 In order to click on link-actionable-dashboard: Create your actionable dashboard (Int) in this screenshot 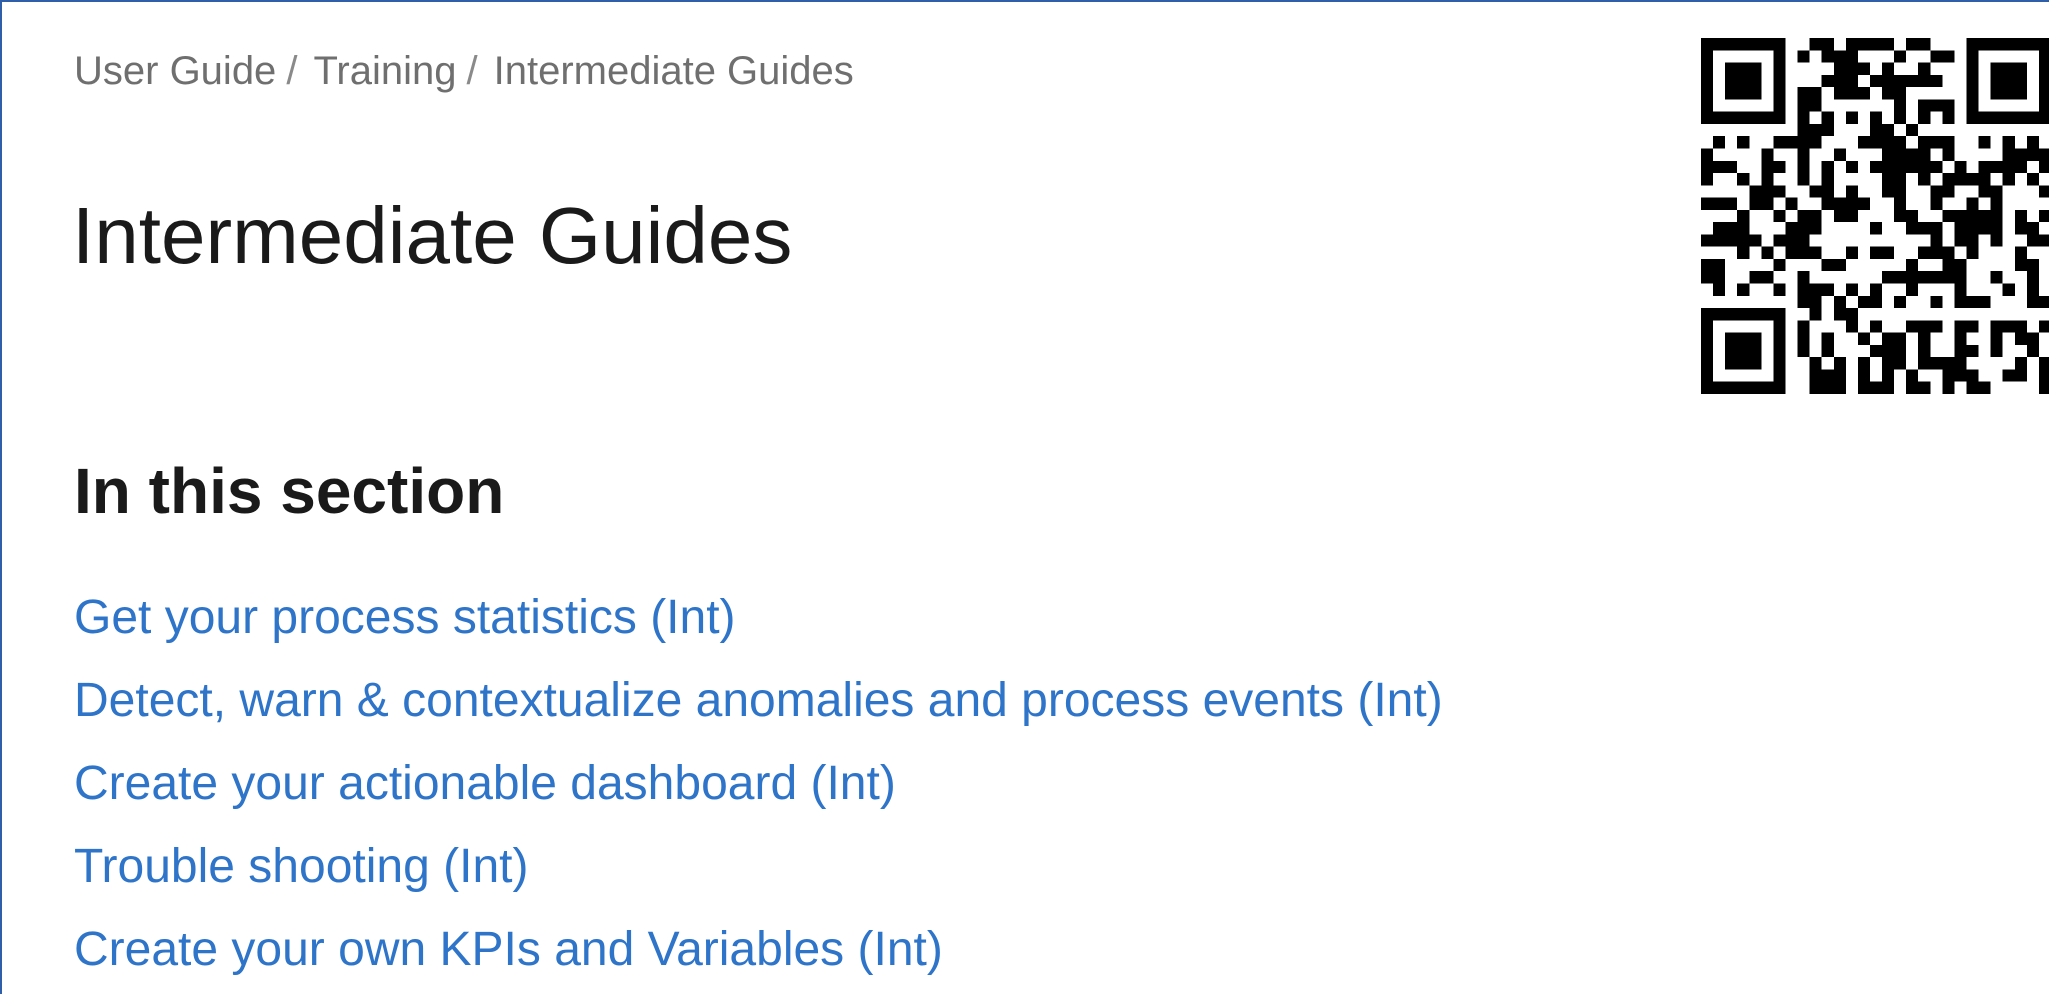, I will do `click(485, 783)`.